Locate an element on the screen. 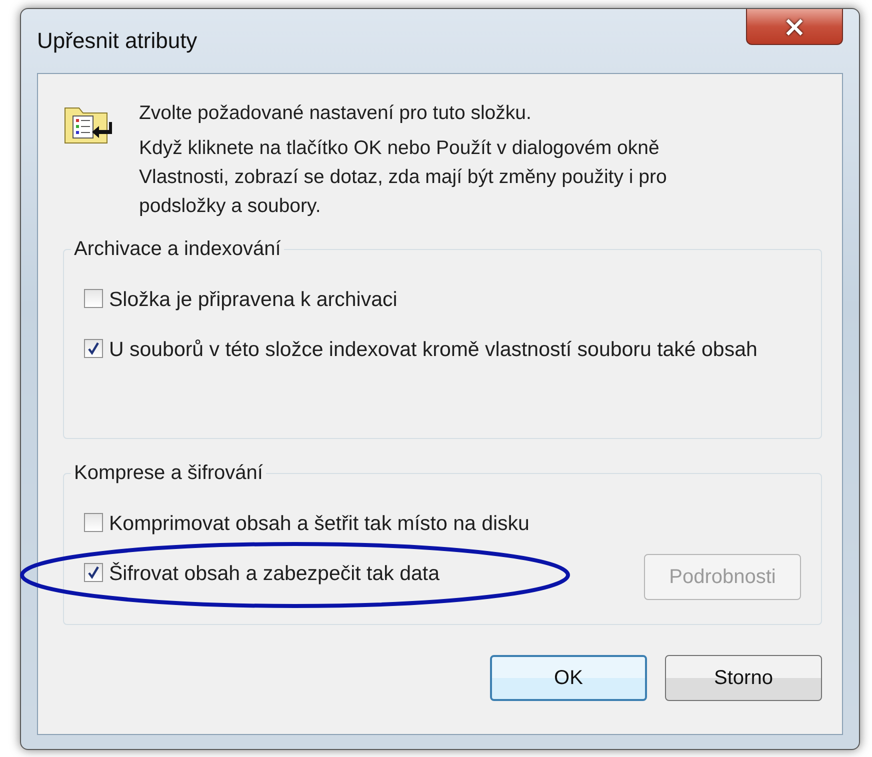  close-button: × is located at coordinates (794, 27).